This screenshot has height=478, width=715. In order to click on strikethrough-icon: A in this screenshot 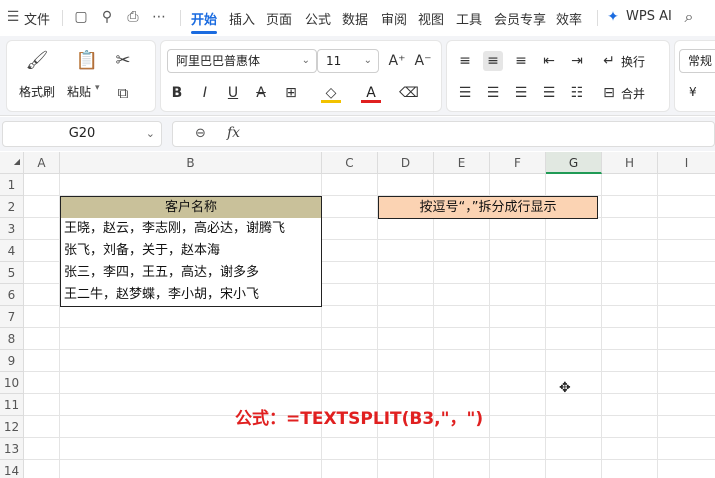, I will do `click(261, 93)`.